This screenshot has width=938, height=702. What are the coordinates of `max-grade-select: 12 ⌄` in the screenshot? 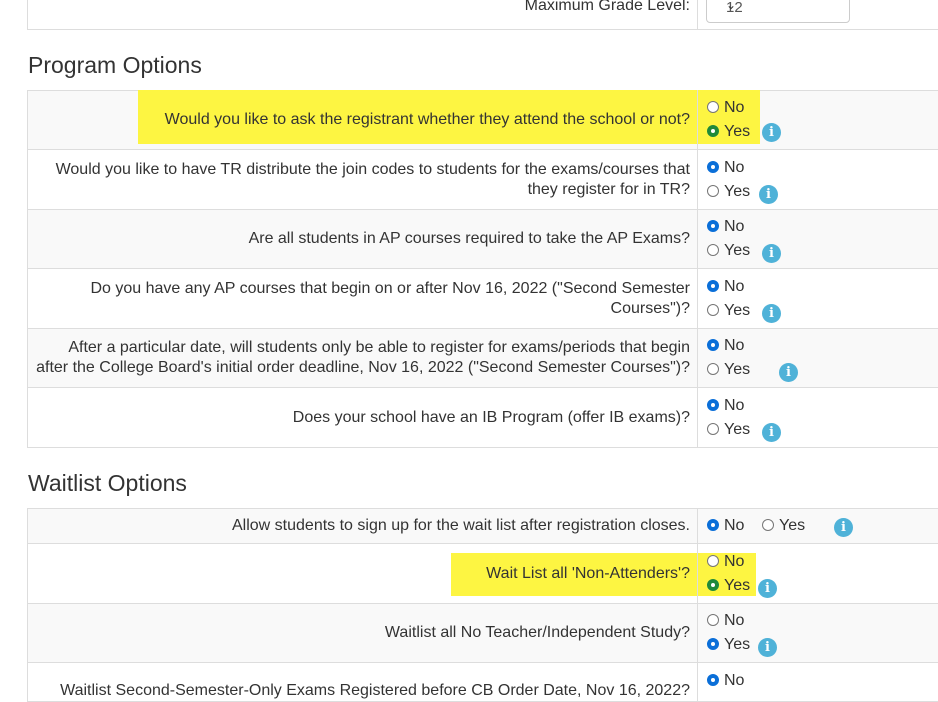 It's located at (778, 11).